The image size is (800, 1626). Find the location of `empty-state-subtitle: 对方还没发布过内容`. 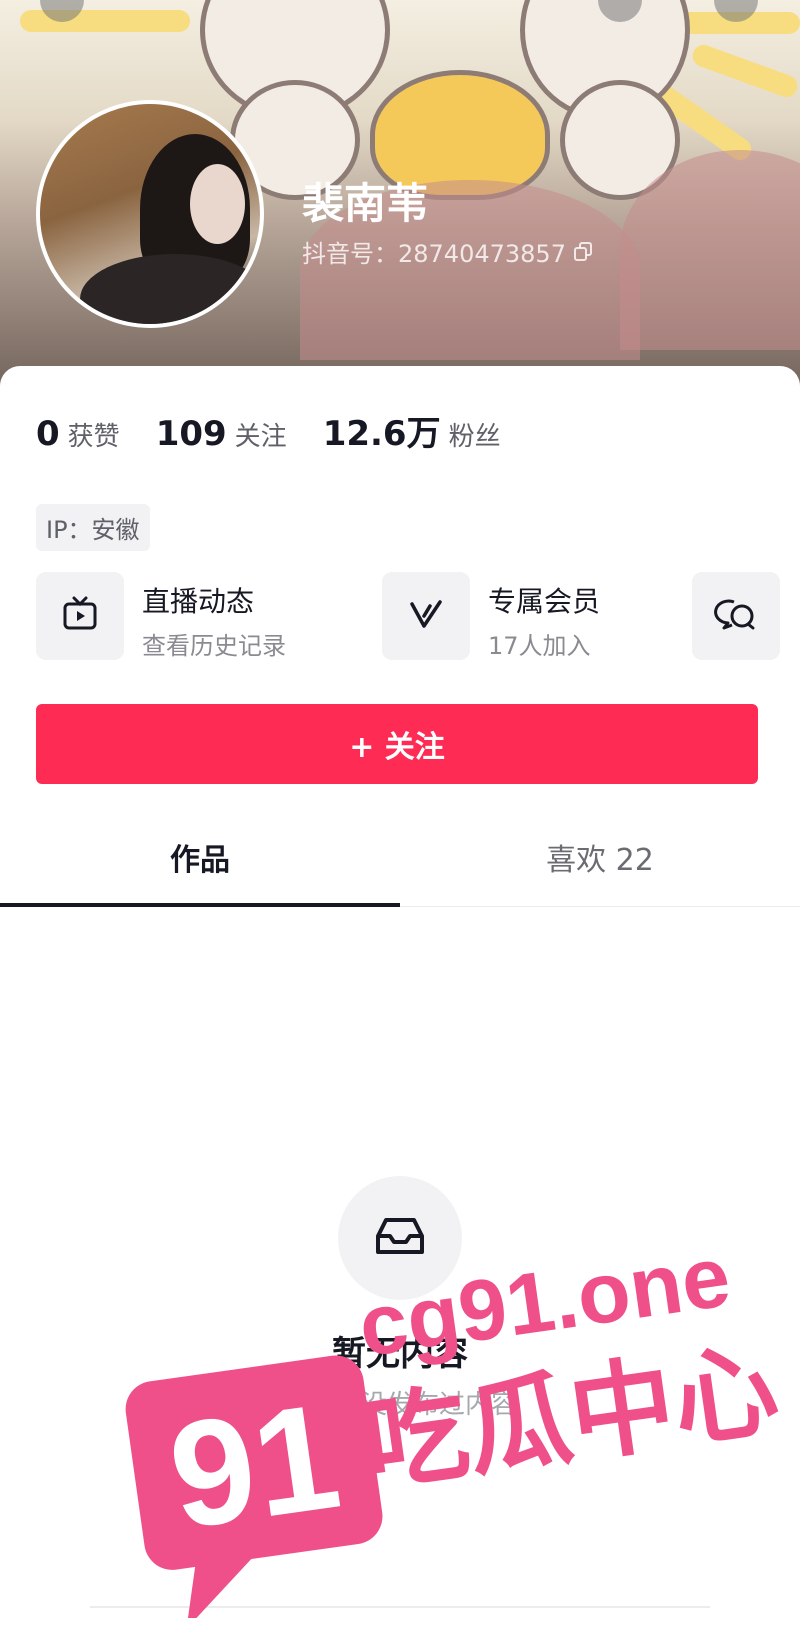

empty-state-subtitle: 对方还没发布过内容 is located at coordinates (399, 1405).